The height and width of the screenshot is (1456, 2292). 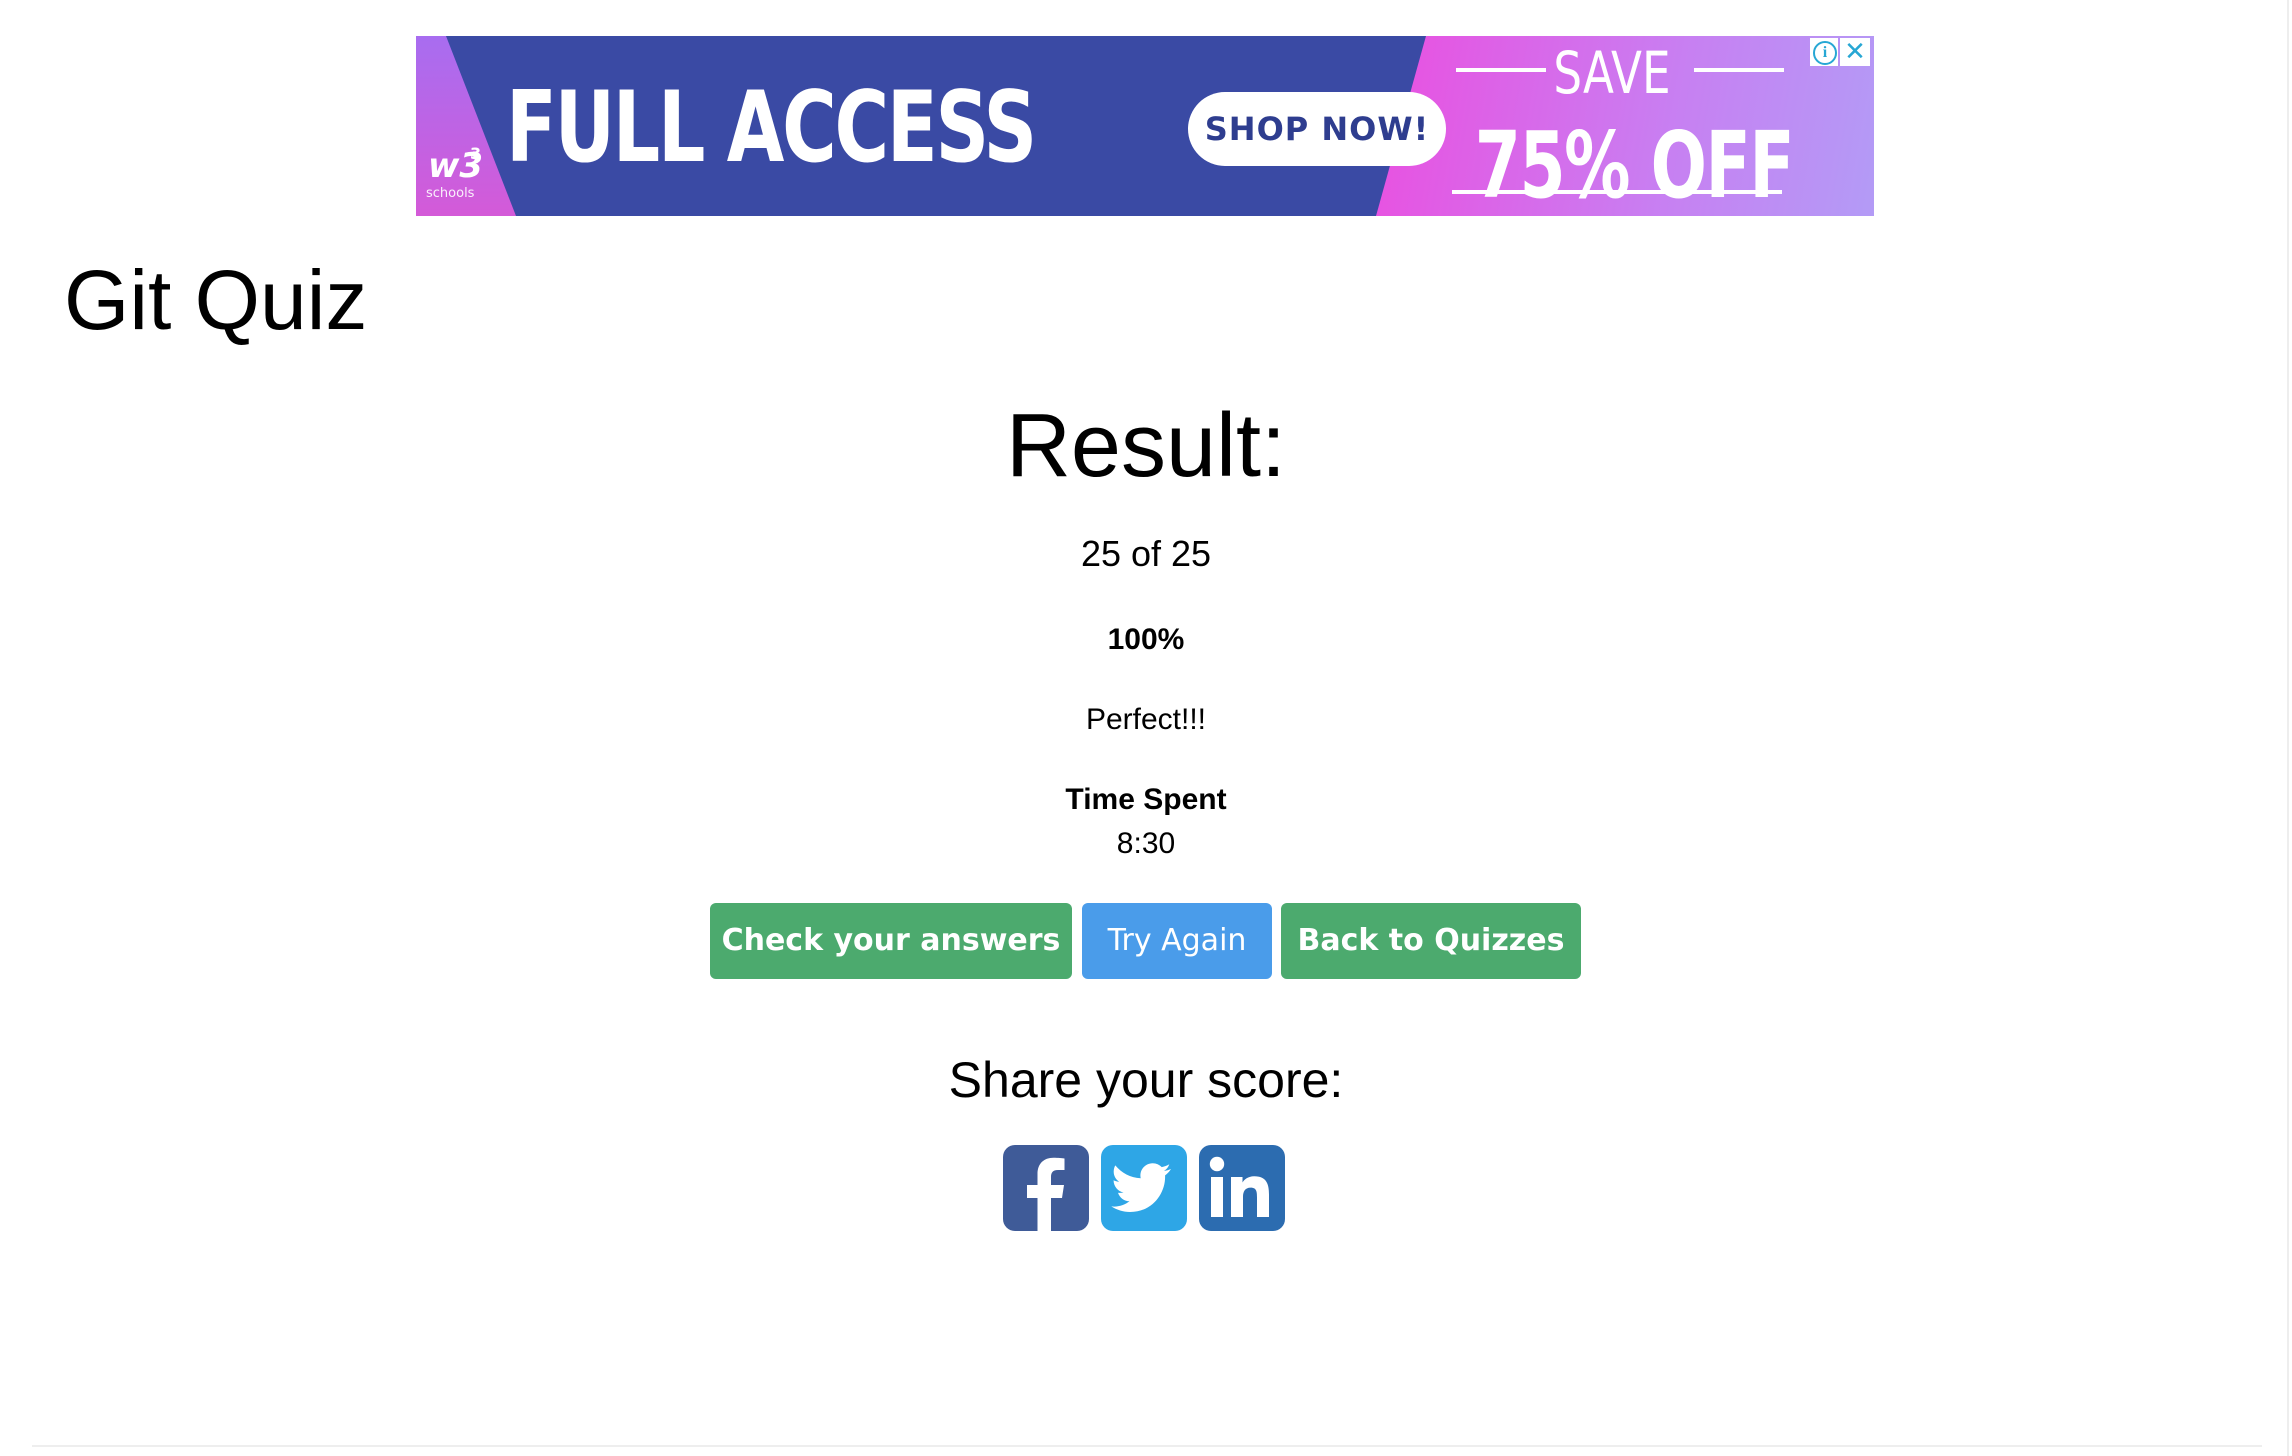 I want to click on ad-close-icon: ✕, so click(x=1855, y=52).